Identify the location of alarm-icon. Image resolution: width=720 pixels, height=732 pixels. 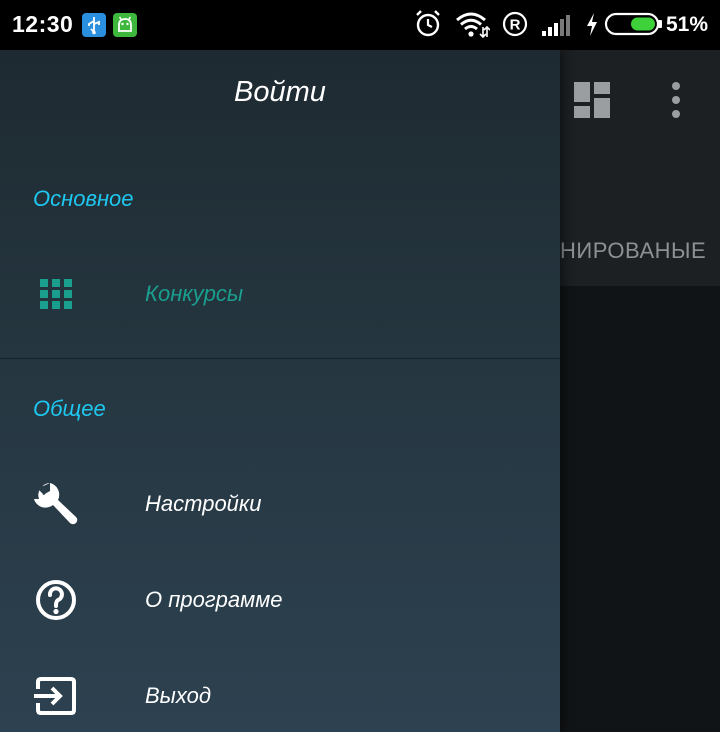
(428, 26).